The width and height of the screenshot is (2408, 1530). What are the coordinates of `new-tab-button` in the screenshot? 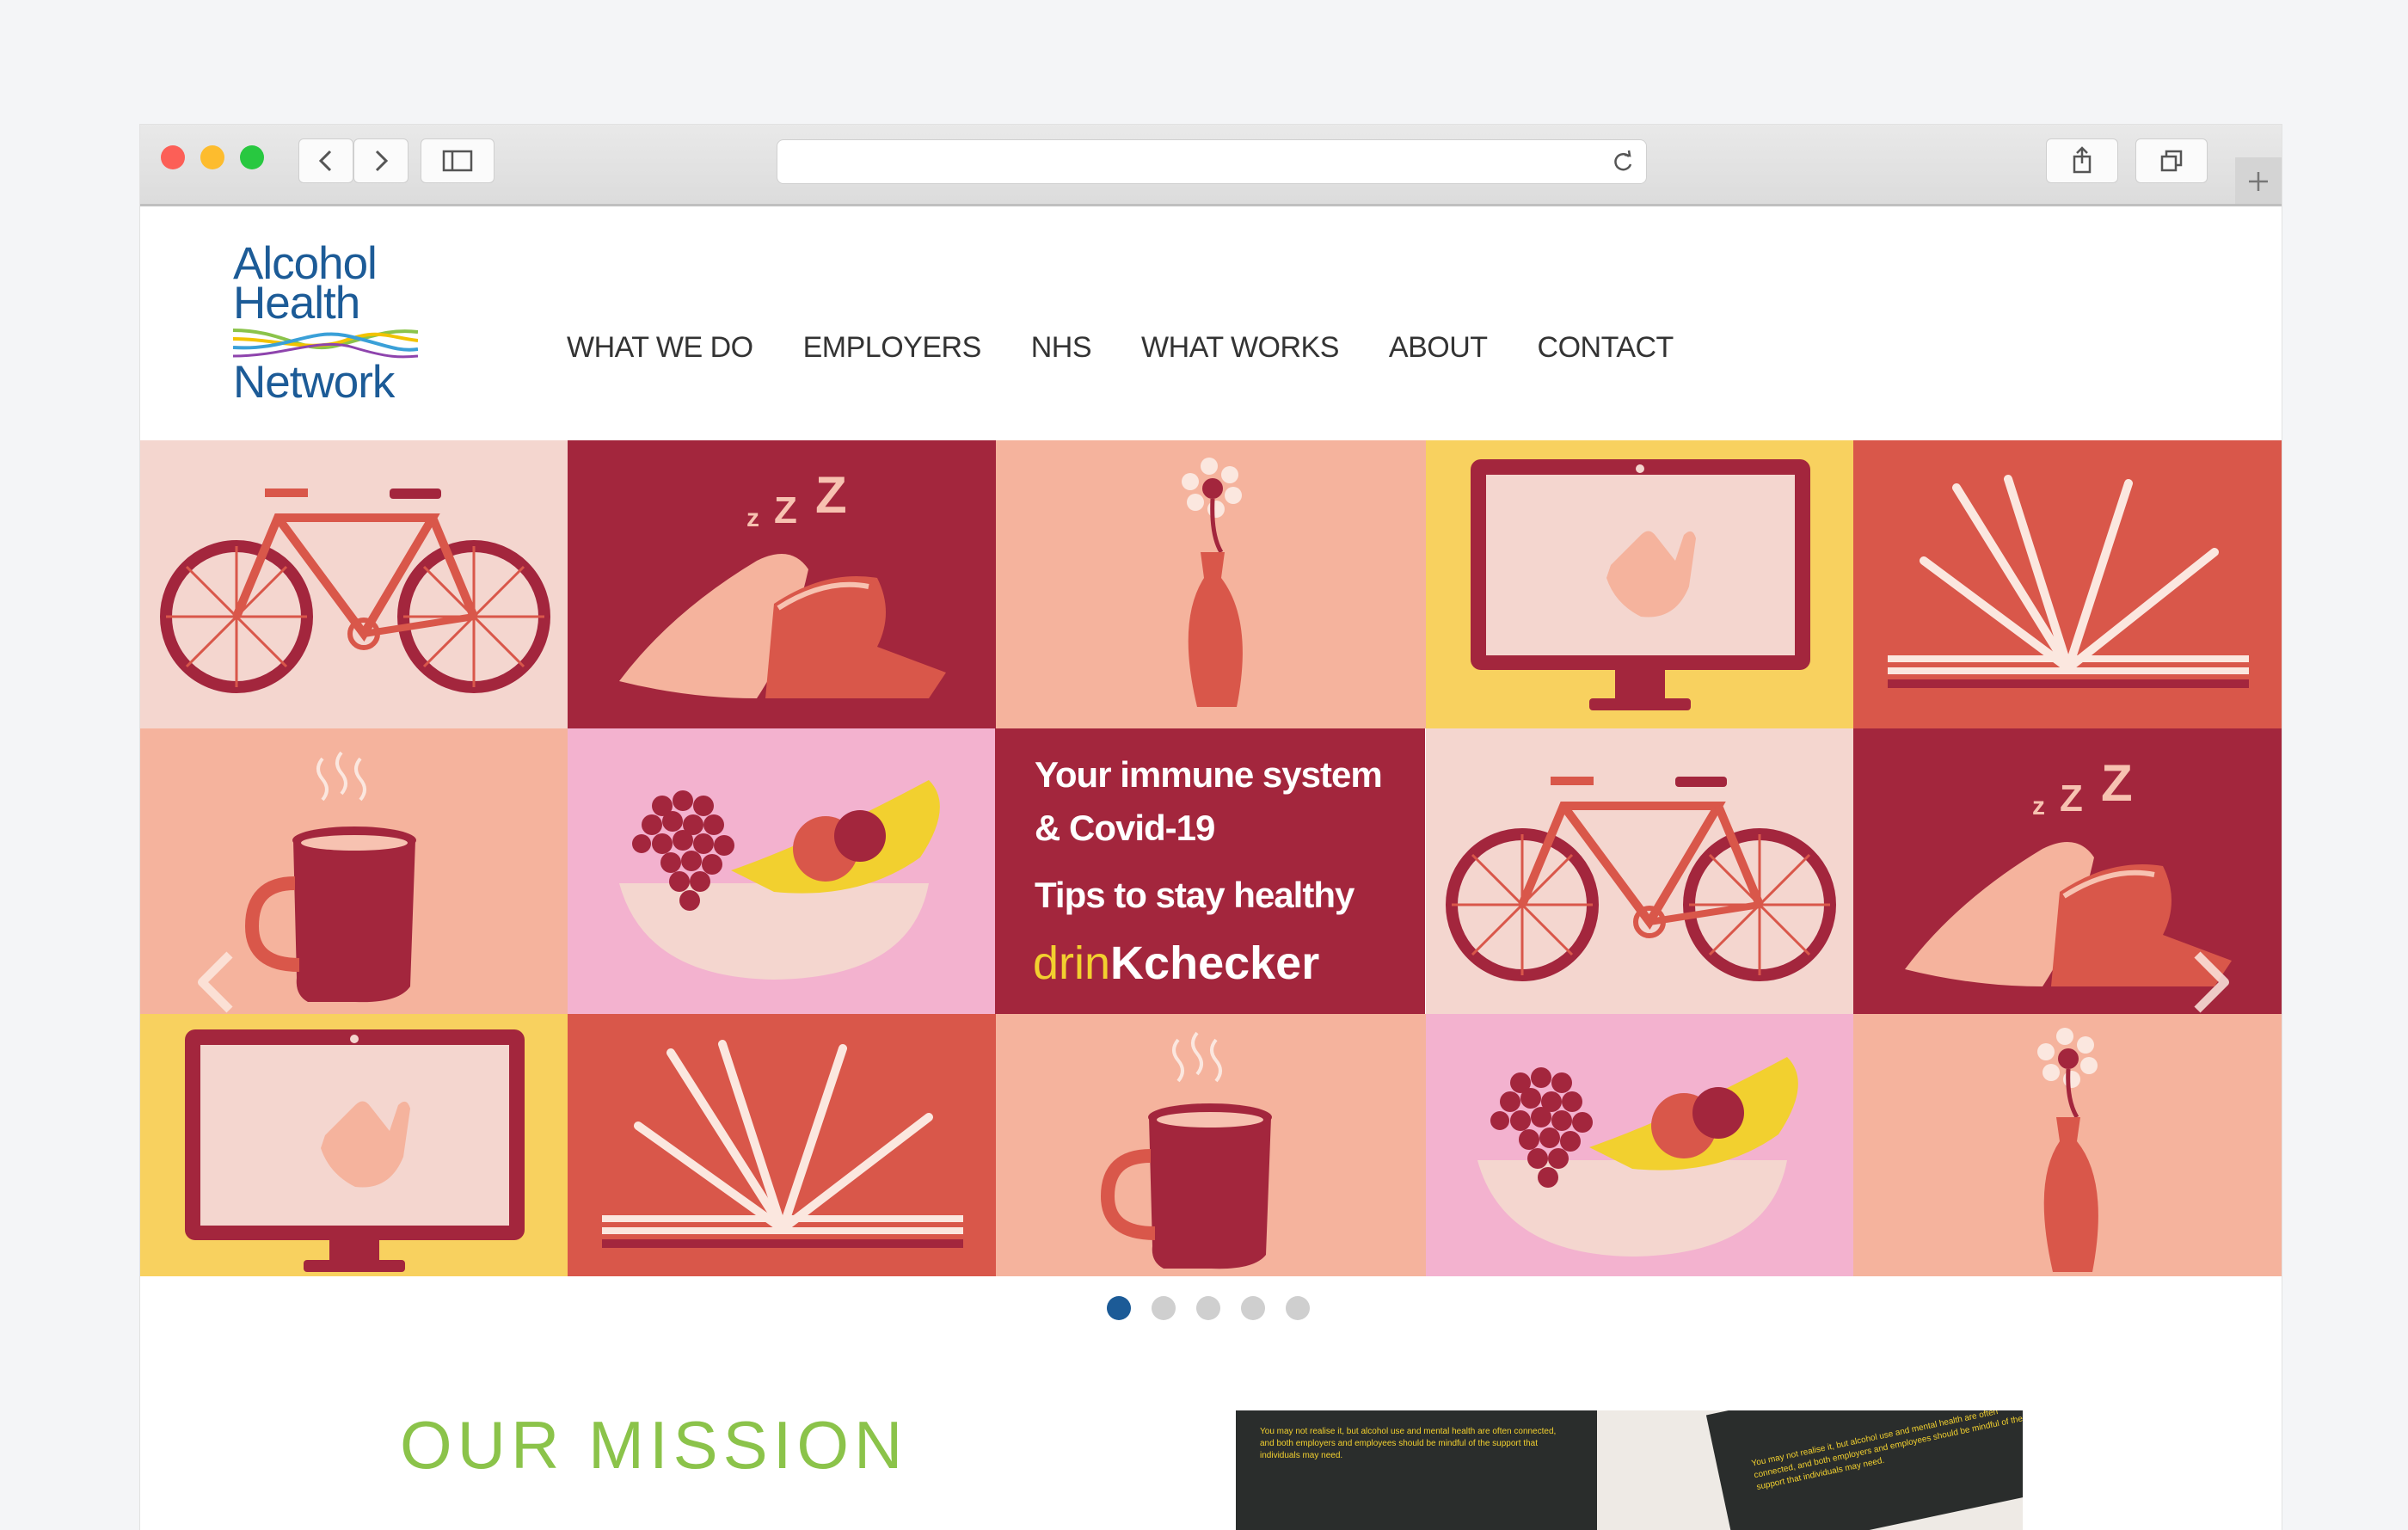 It's located at (2258, 181).